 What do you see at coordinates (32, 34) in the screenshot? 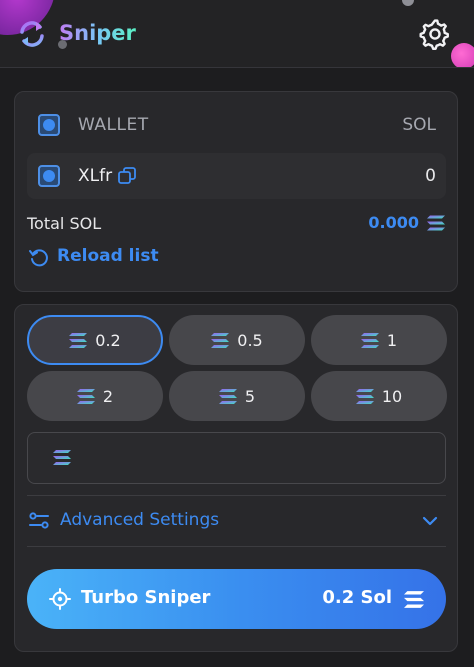
I see `swap-arrows-icon` at bounding box center [32, 34].